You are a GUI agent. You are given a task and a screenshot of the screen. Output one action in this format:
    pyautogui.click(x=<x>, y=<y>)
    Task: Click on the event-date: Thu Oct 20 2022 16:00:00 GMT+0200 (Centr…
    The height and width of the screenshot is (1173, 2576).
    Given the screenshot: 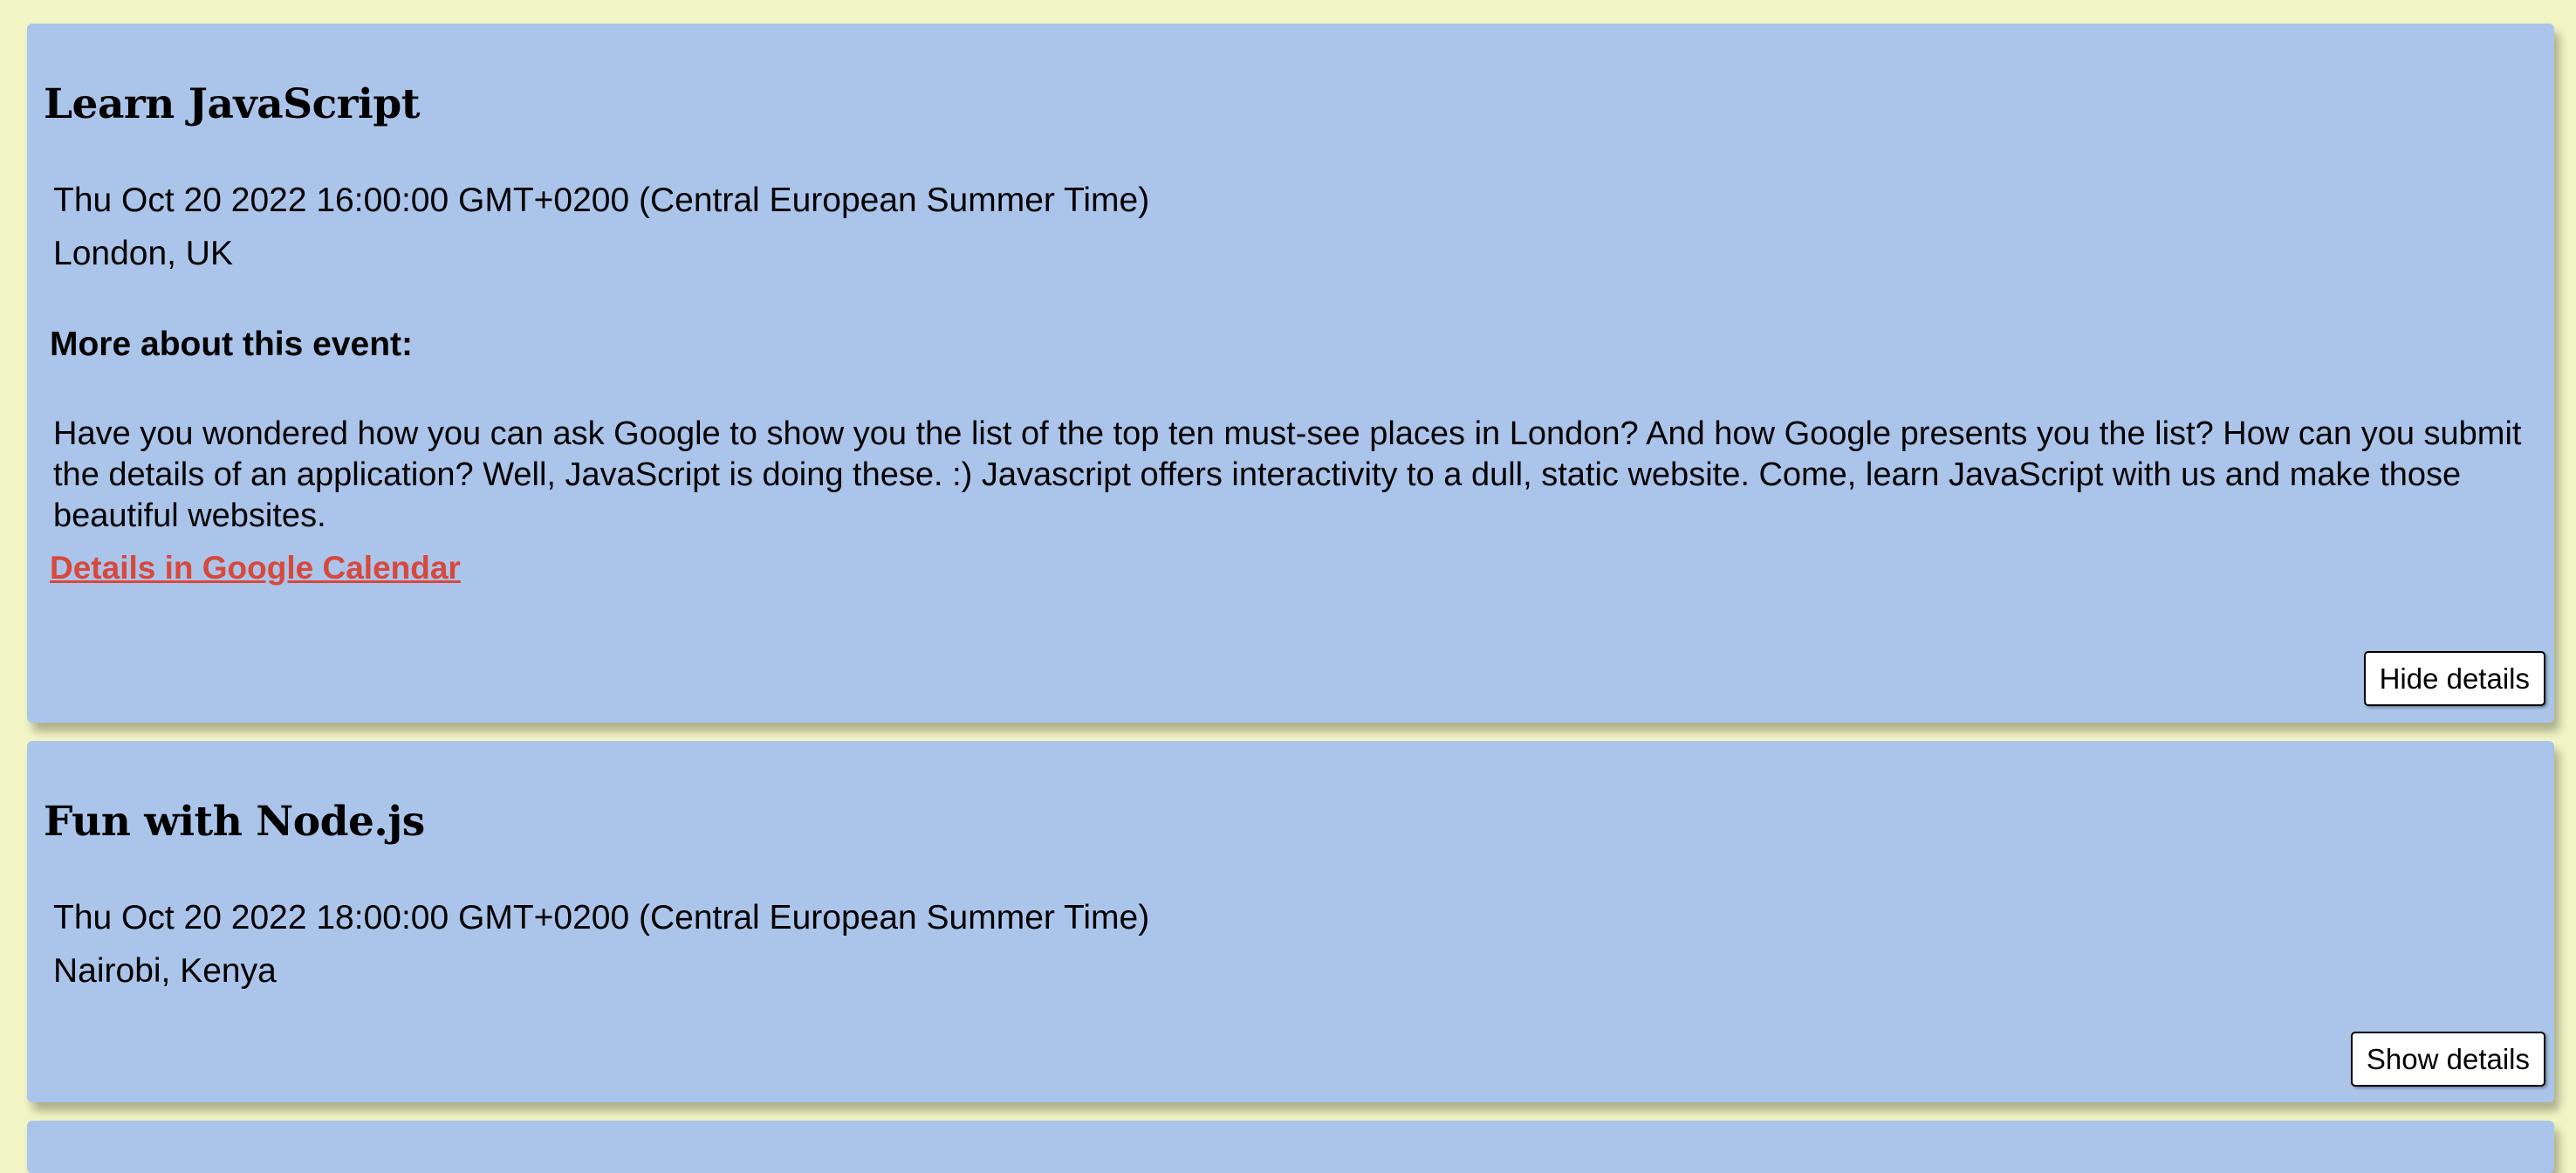 What is the action you would take?
    pyautogui.click(x=601, y=200)
    